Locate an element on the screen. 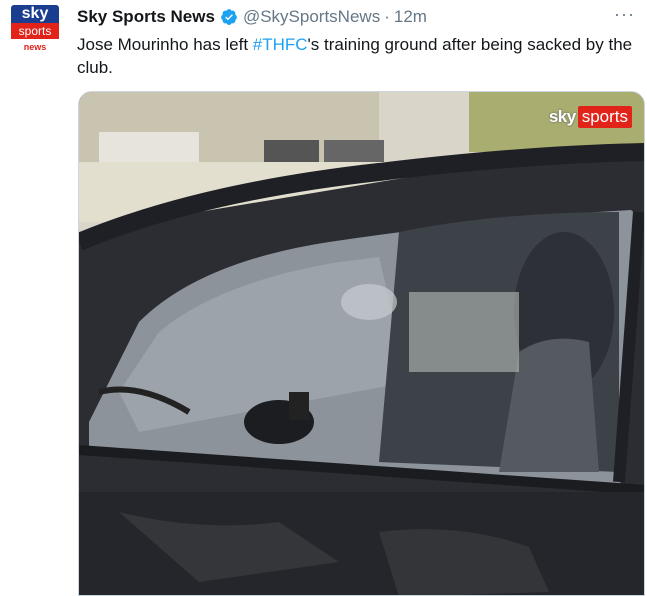 The width and height of the screenshot is (647, 596). avatar-news-text: news is located at coordinates (35, 47).